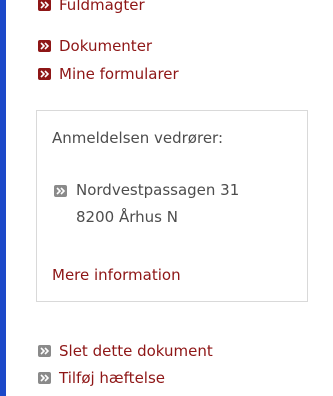 The height and width of the screenshot is (396, 333). What do you see at coordinates (102, 7) in the screenshot?
I see `nav-item-label: Fuldmagter` at bounding box center [102, 7].